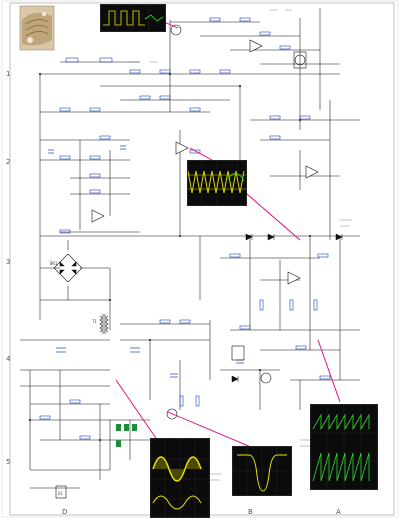 Image resolution: width=400 pixels, height=518 pixels. Describe the element at coordinates (126, 435) in the screenshot. I see `test-points` at that location.